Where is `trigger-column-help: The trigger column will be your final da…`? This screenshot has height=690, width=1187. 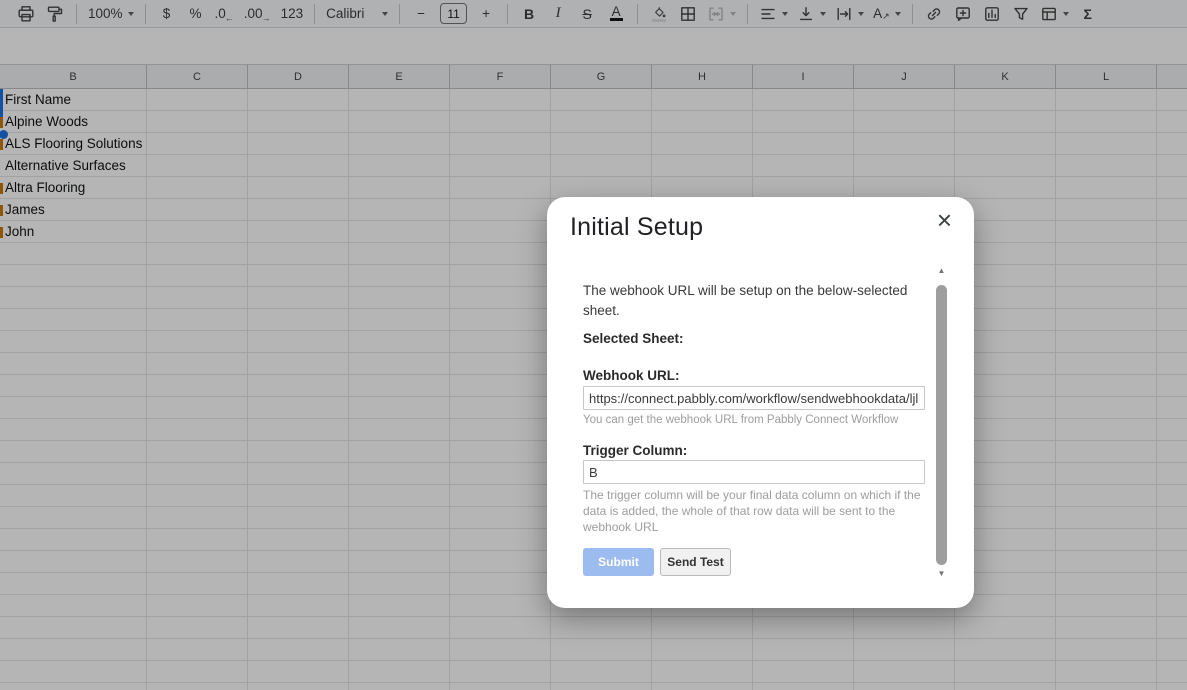 trigger-column-help: The trigger column will be your final da… is located at coordinates (752, 511).